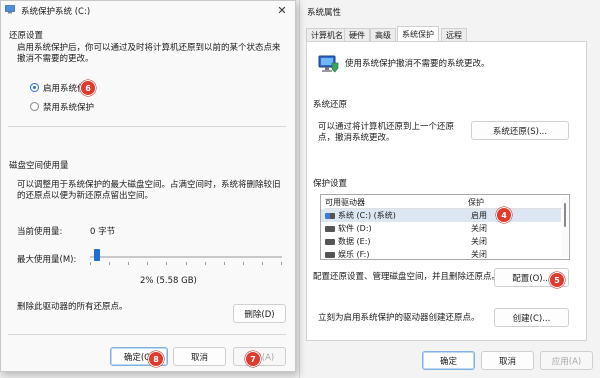  What do you see at coordinates (407, 277) in the screenshot?
I see `configure-description: 配置还原设置、管理磁盘空间，并且删除还原点。` at bounding box center [407, 277].